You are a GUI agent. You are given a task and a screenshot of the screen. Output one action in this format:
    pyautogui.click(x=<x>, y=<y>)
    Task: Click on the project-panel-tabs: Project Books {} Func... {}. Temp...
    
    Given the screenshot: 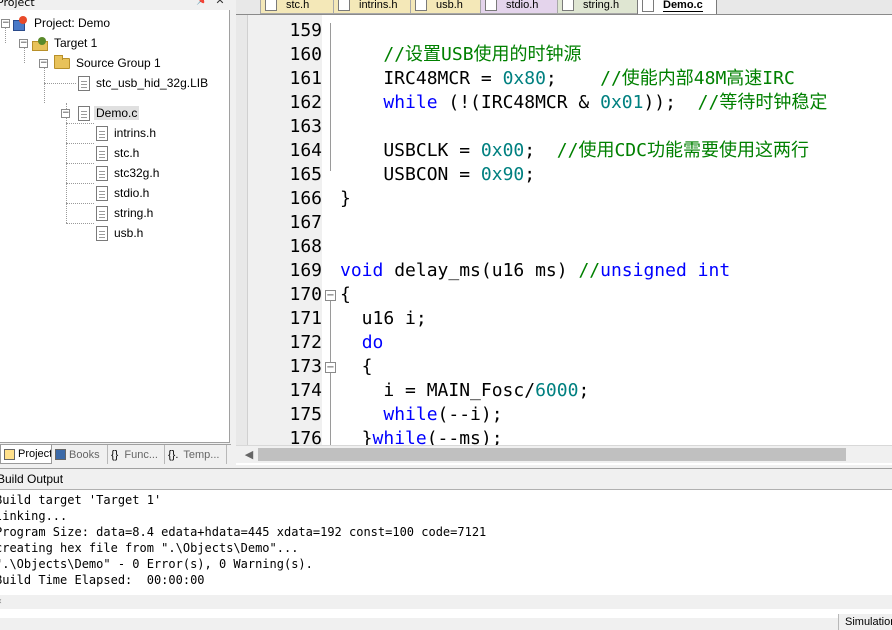 What is the action you would take?
    pyautogui.click(x=115, y=454)
    